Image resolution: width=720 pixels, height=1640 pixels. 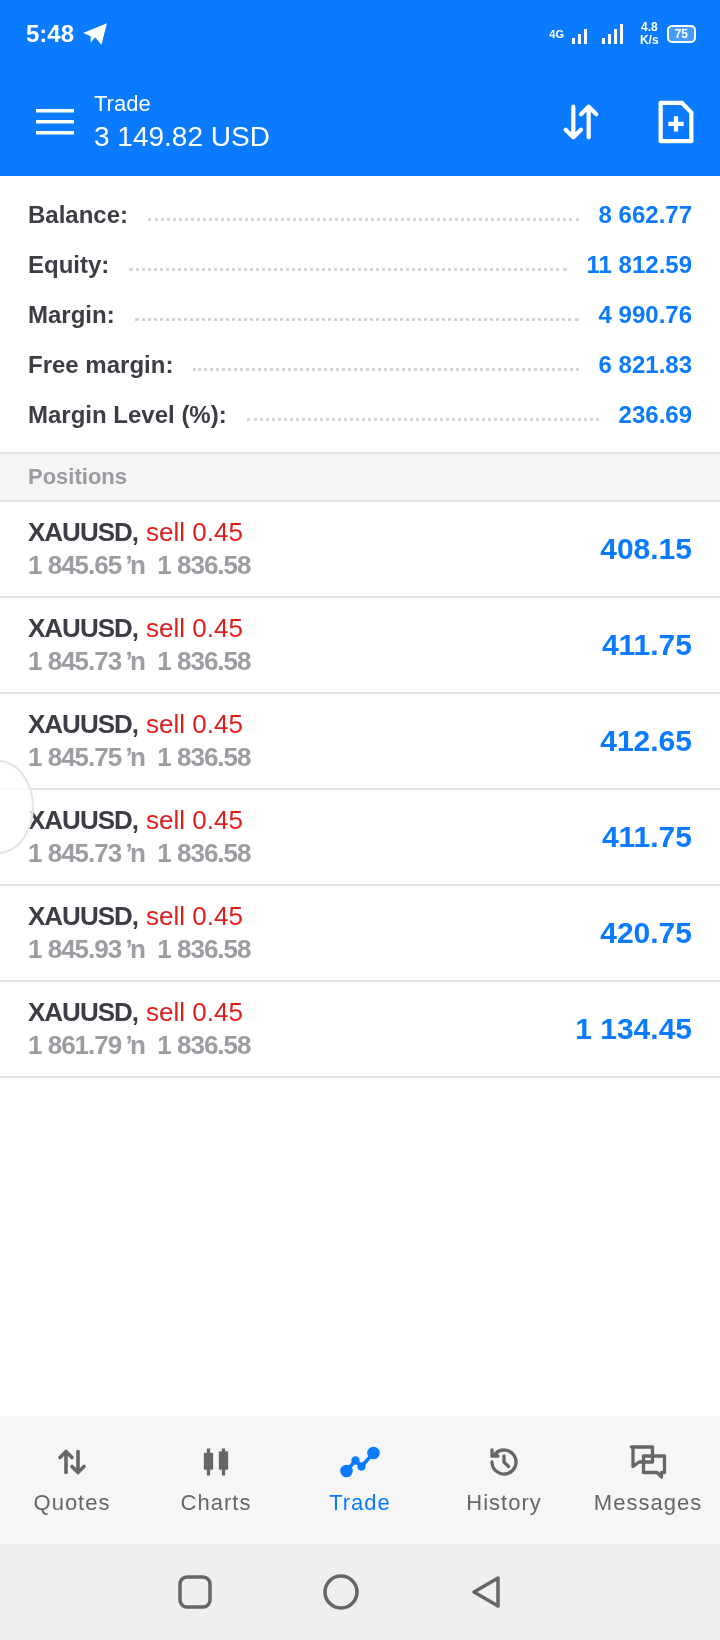 What do you see at coordinates (486, 1592) in the screenshot?
I see `back-icon` at bounding box center [486, 1592].